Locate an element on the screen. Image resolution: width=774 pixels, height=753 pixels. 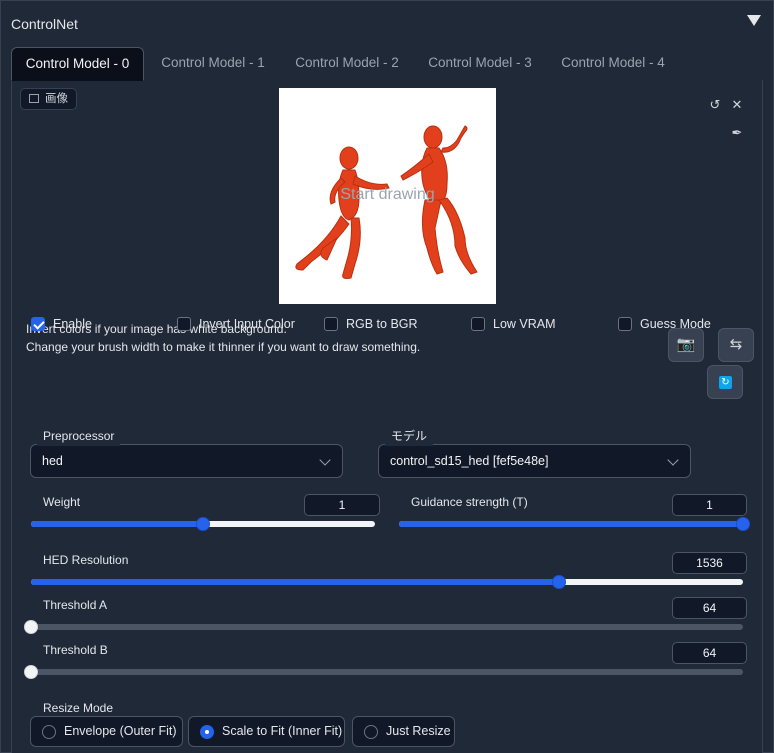
radio-label: Scale to Fit (Inner Fit) is located at coordinates (282, 731).